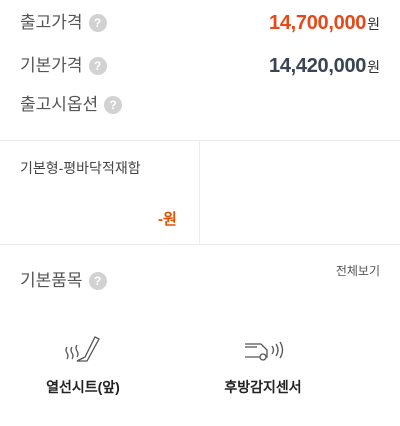 This screenshot has width=400, height=426. I want to click on release-price-value: 14,700,000원, so click(324, 24).